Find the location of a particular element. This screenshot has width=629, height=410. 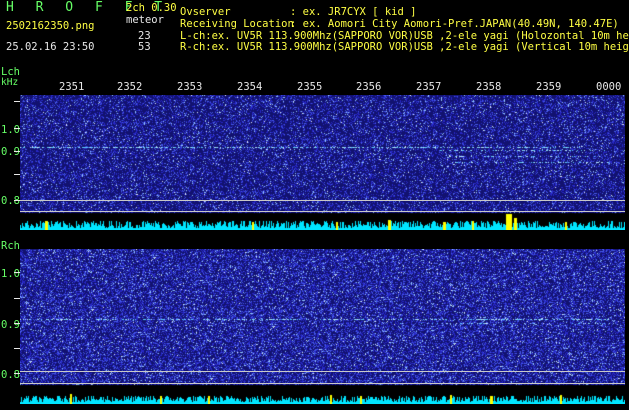

filename: 2502162350.png is located at coordinates (50, 26).